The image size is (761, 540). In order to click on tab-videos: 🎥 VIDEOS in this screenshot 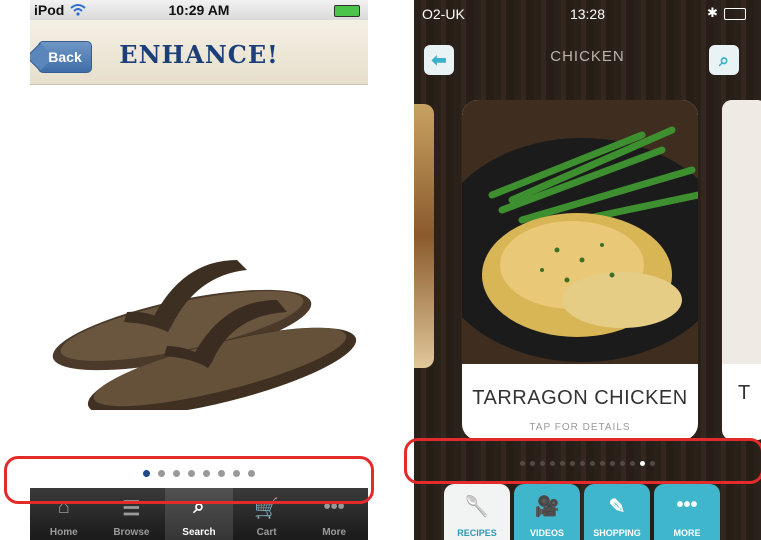, I will do `click(547, 512)`.